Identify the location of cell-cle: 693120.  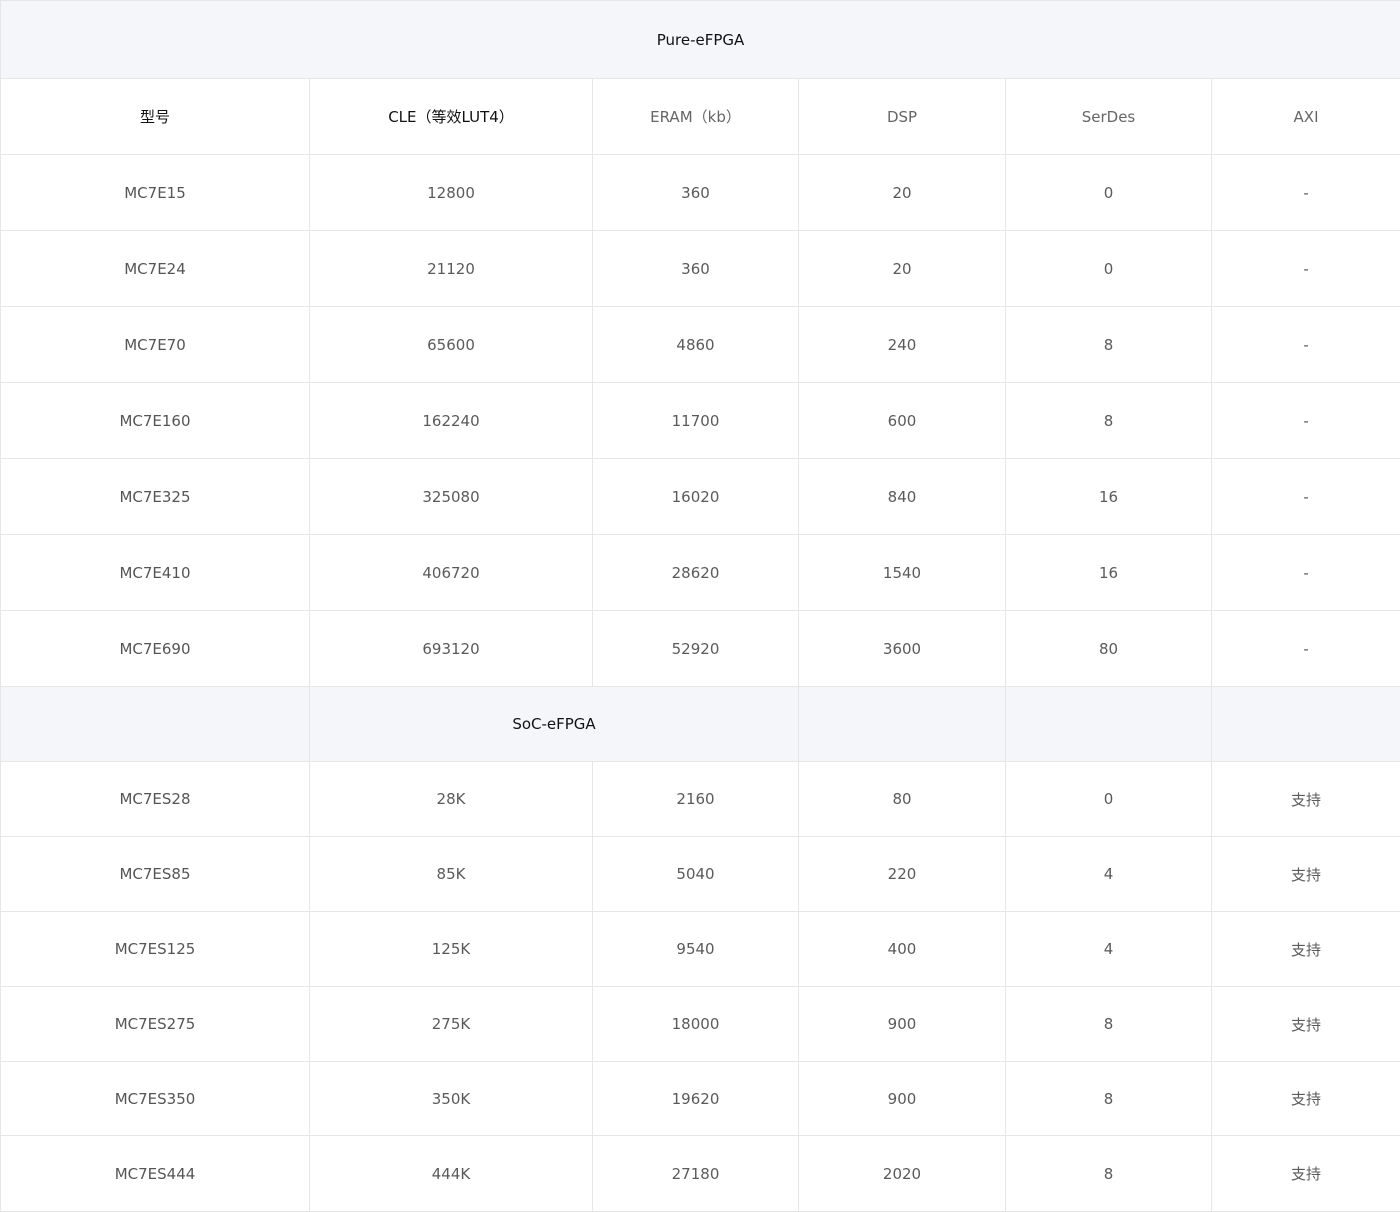
(451, 649).